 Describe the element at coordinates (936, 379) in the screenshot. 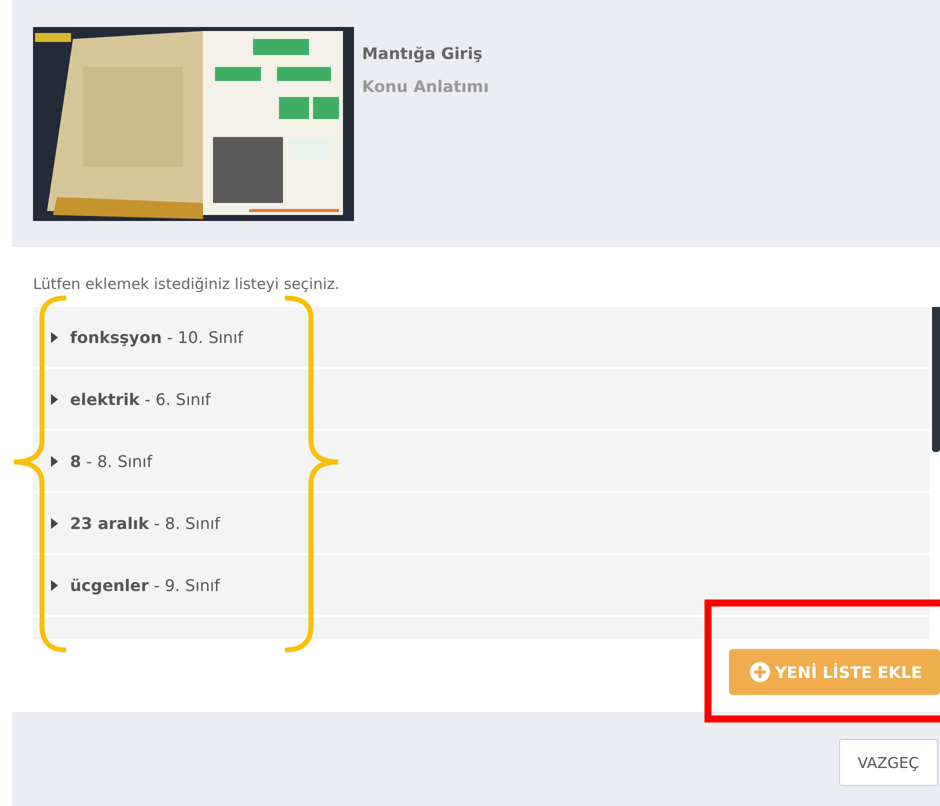

I see `scrollbar` at that location.